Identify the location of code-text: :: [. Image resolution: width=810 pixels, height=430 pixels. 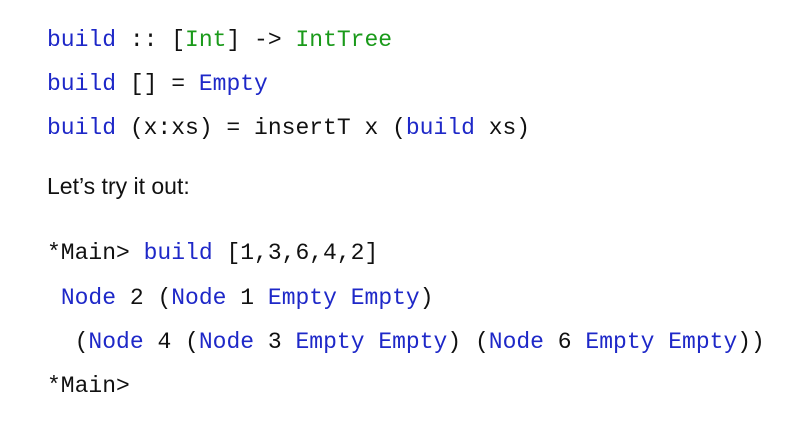
(151, 40).